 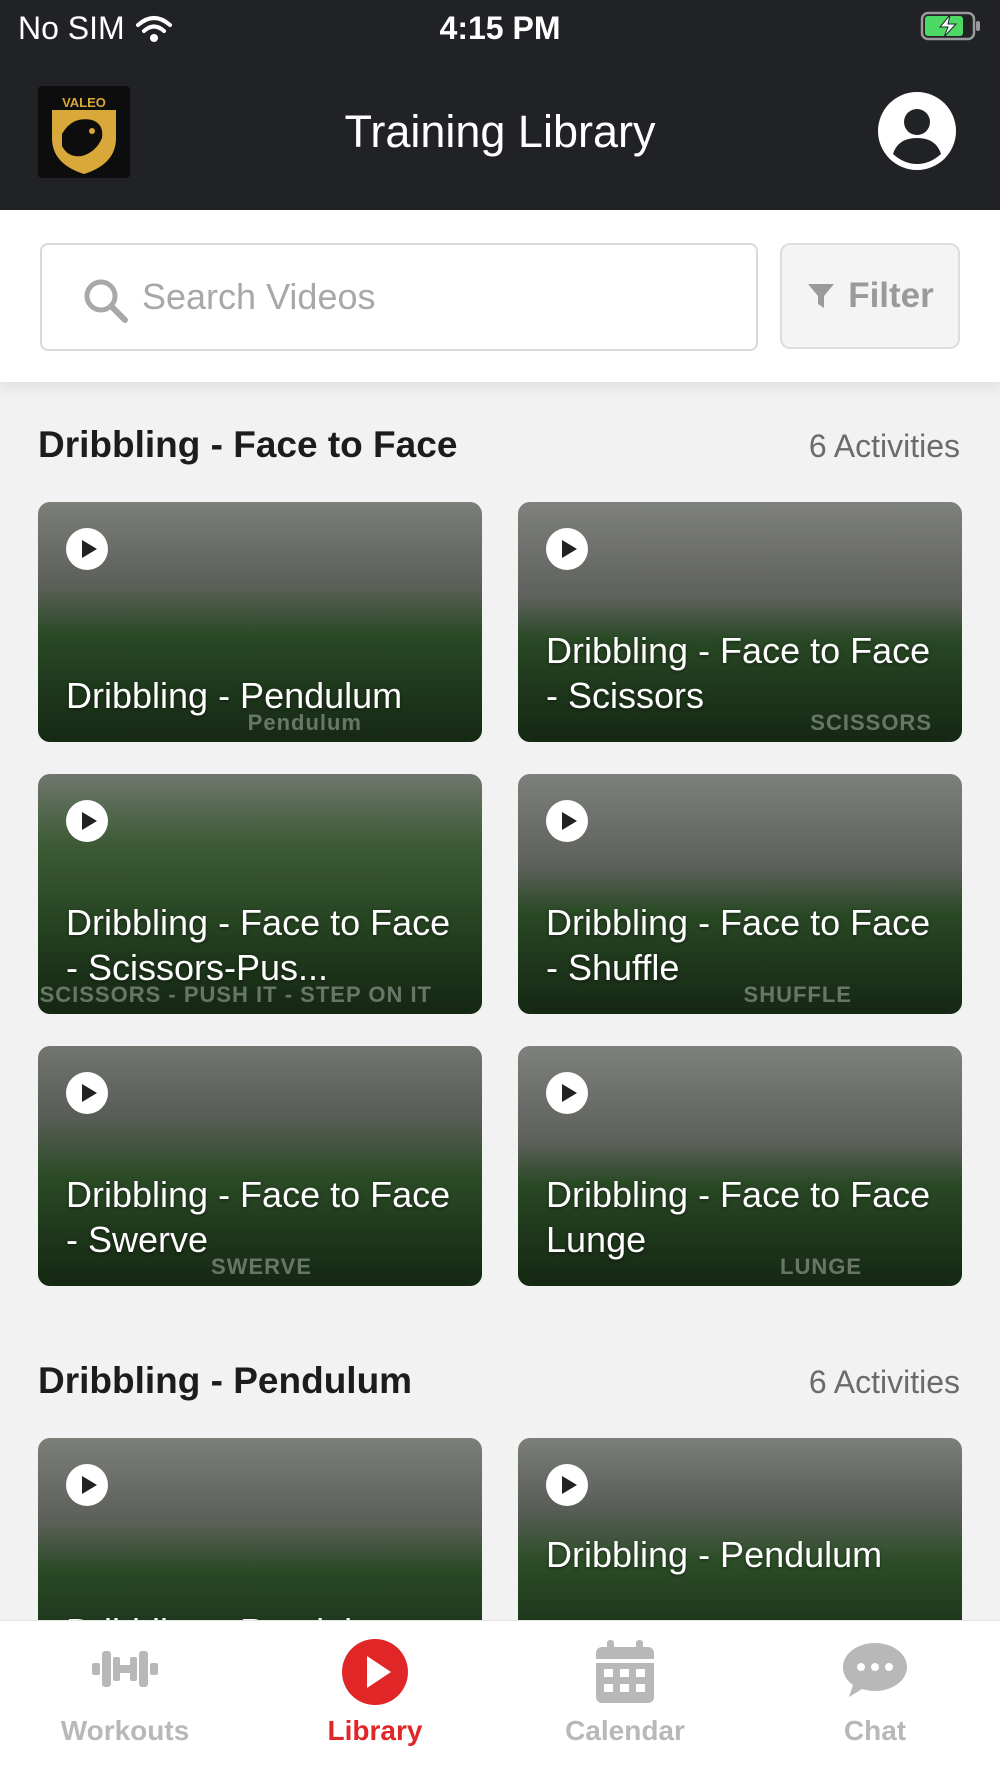 I want to click on video-card: SWERVE Dribbling - Face to Face - Swerve, so click(x=260, y=1166).